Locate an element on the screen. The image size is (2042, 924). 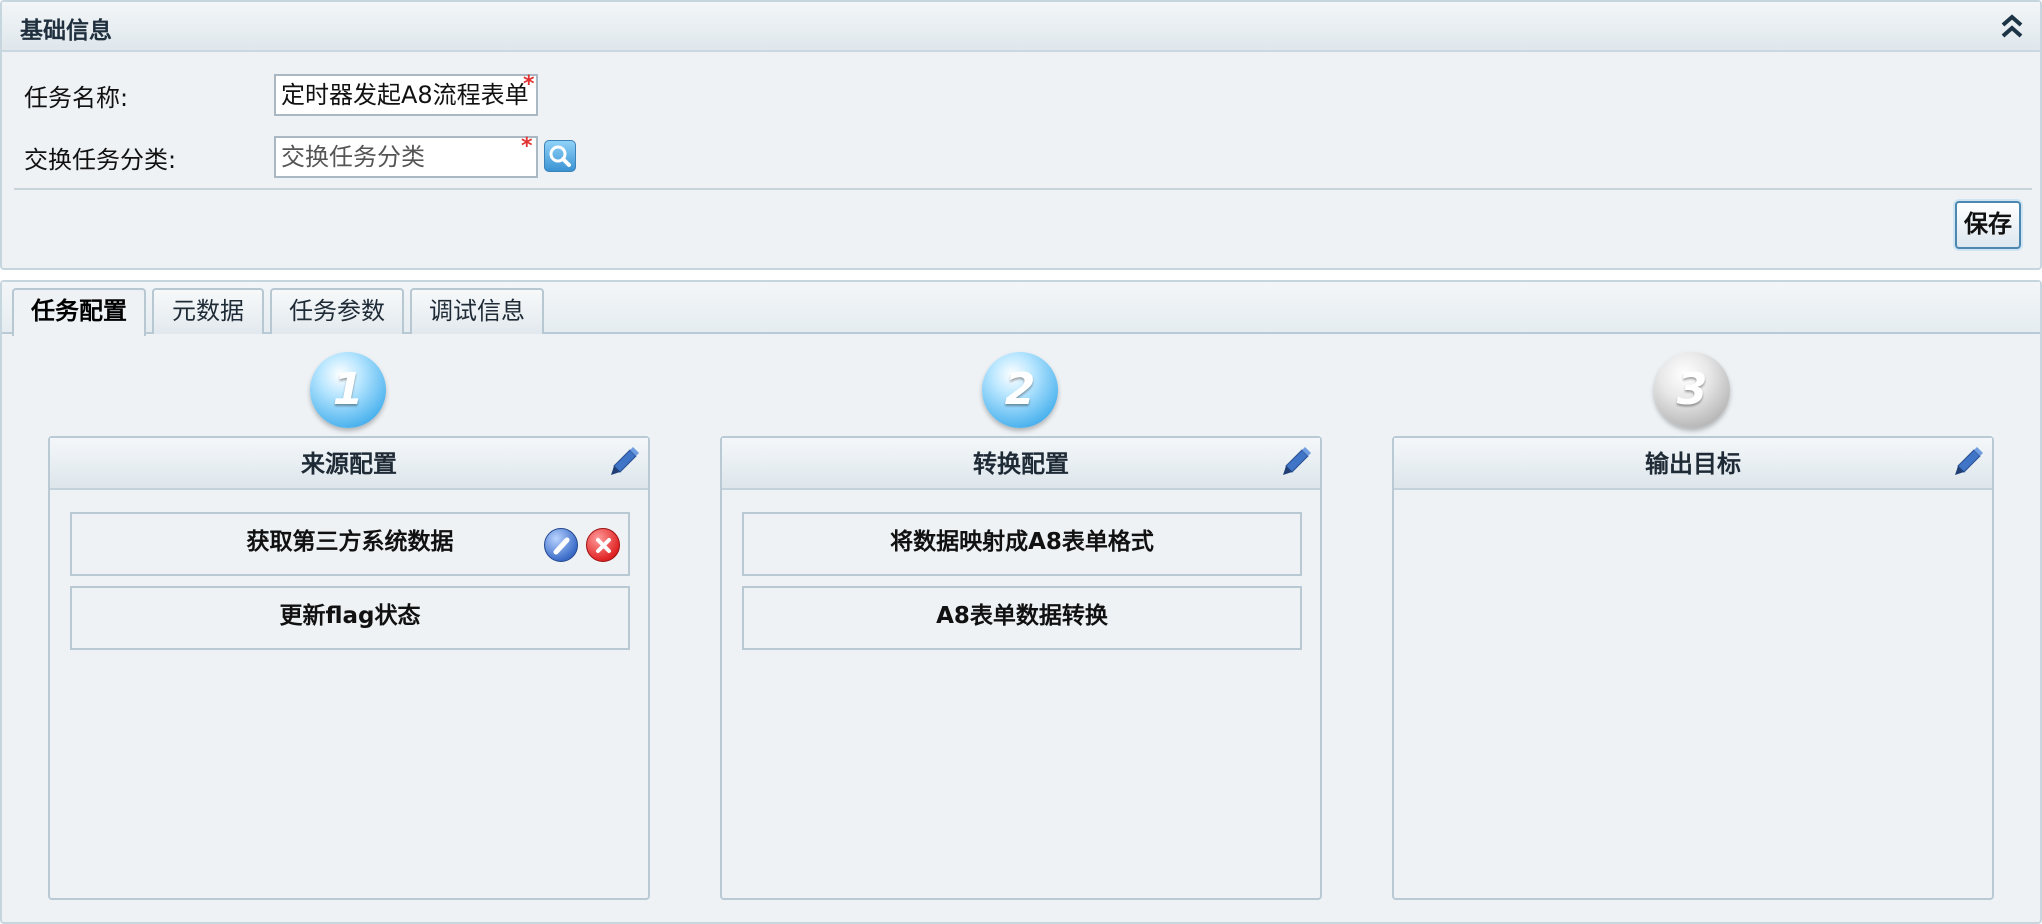
source-item: 获取第三方系统数据 is located at coordinates (350, 544).